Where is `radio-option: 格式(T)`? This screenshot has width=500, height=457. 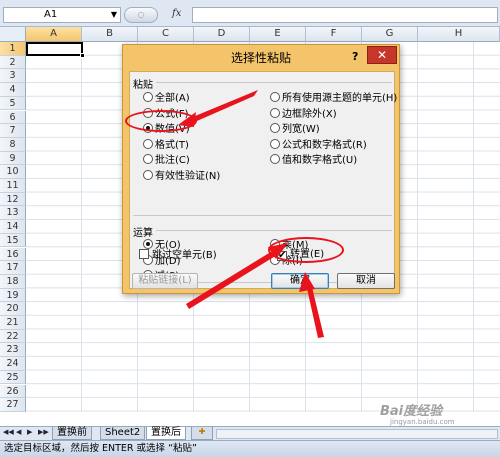 radio-option: 格式(T) is located at coordinates (166, 144).